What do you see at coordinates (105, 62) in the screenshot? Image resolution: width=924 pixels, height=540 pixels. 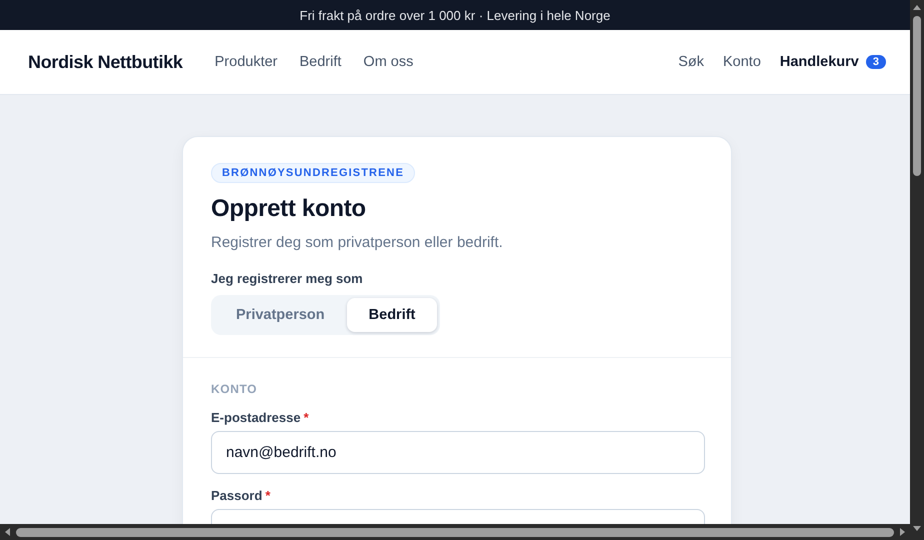 I see `store-logo: Nordisk Nettbutikk` at bounding box center [105, 62].